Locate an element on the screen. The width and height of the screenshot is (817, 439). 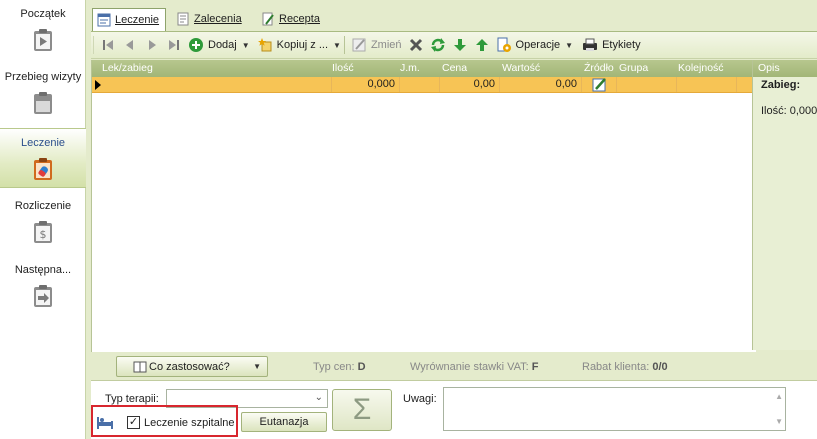
edit-pencil-icon is located at coordinates (599, 84).